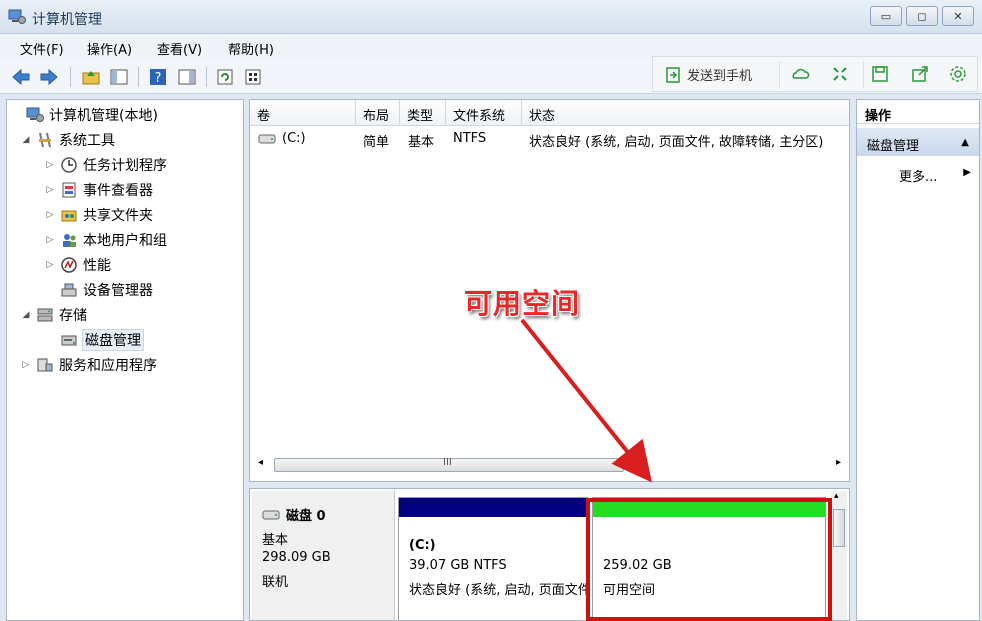  I want to click on properties-icon, so click(253, 77).